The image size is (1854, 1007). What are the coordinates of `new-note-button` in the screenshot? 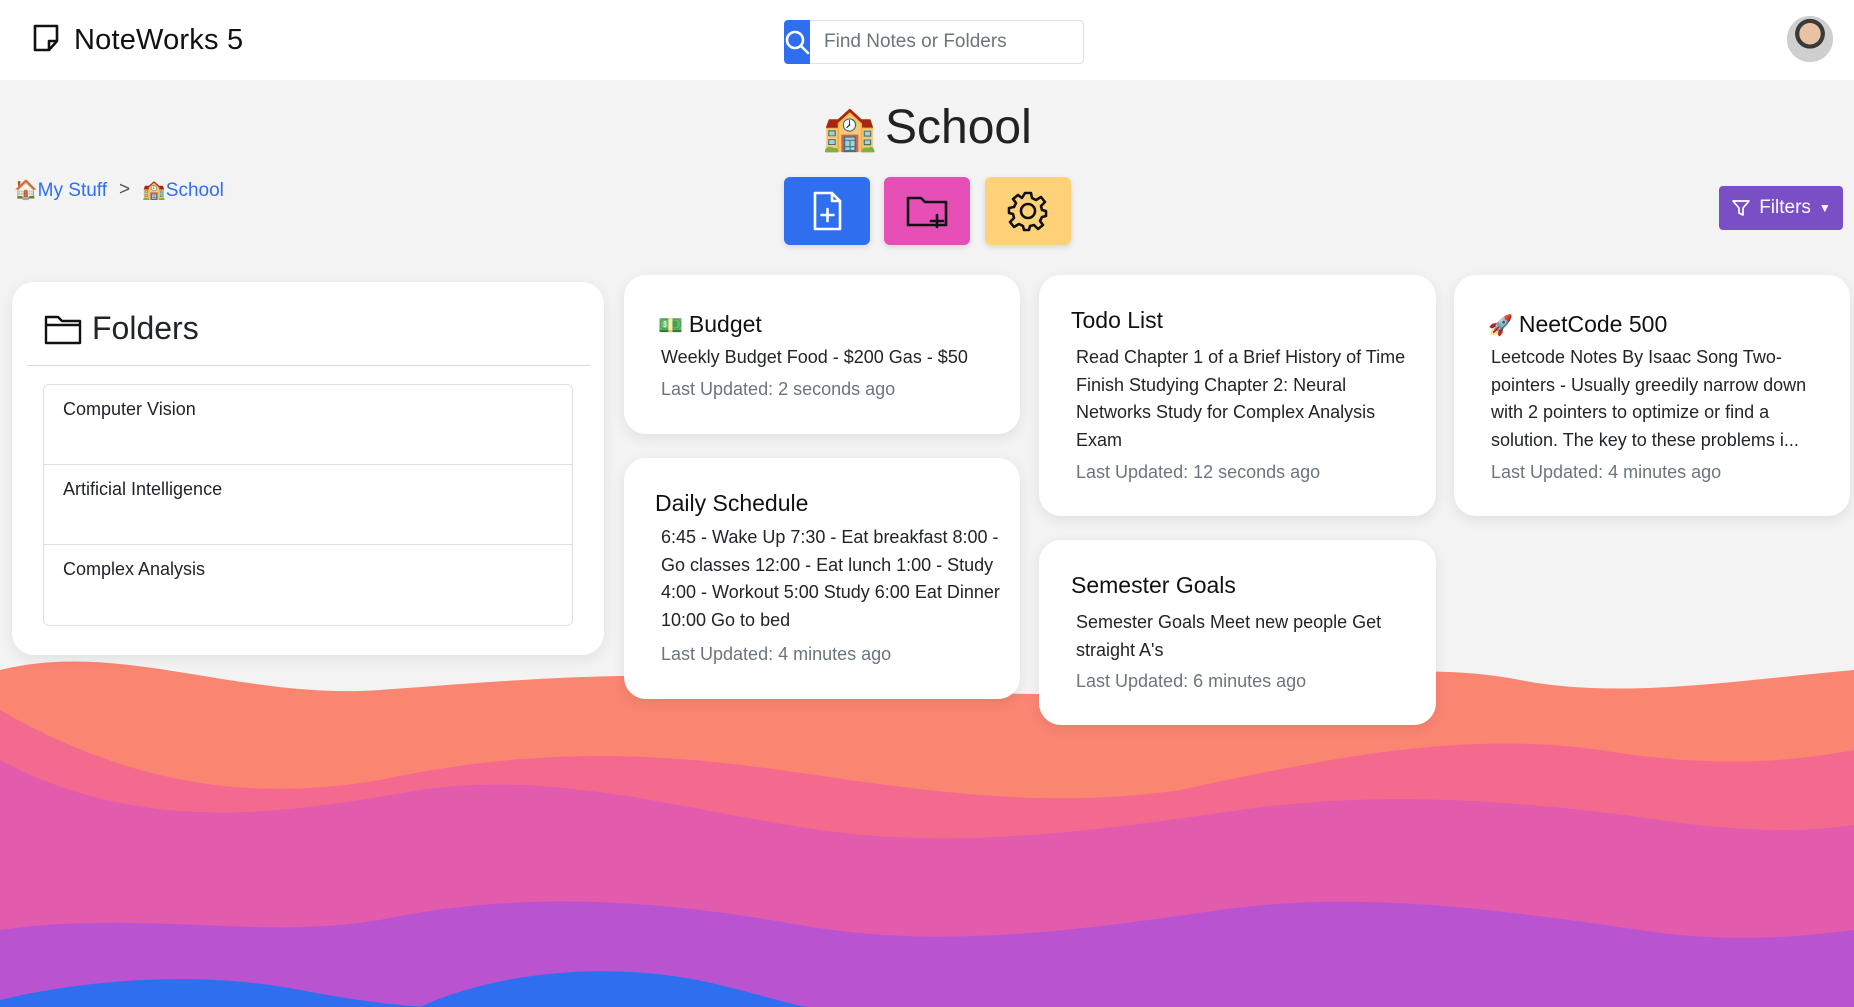 It's located at (827, 211).